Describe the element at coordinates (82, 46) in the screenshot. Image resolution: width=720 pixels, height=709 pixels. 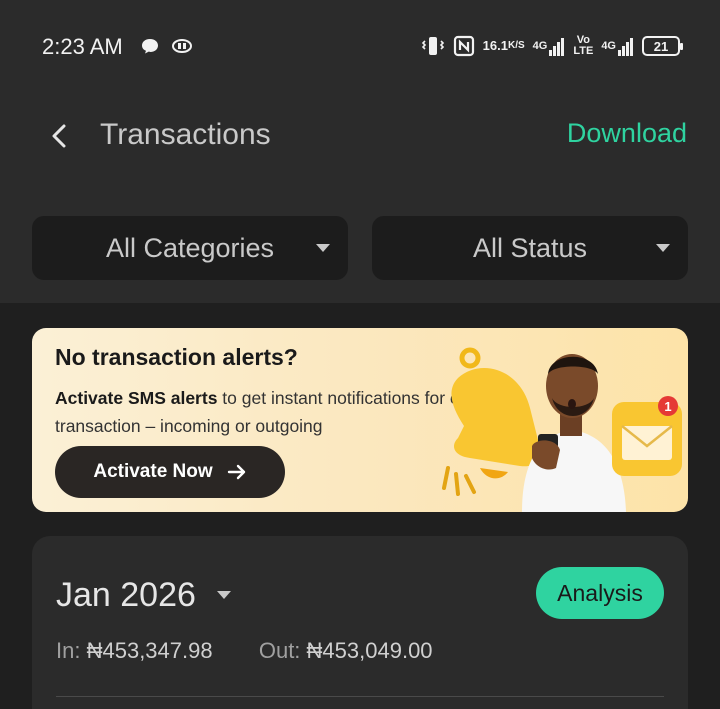
I see `status-time: 2:23 AM` at that location.